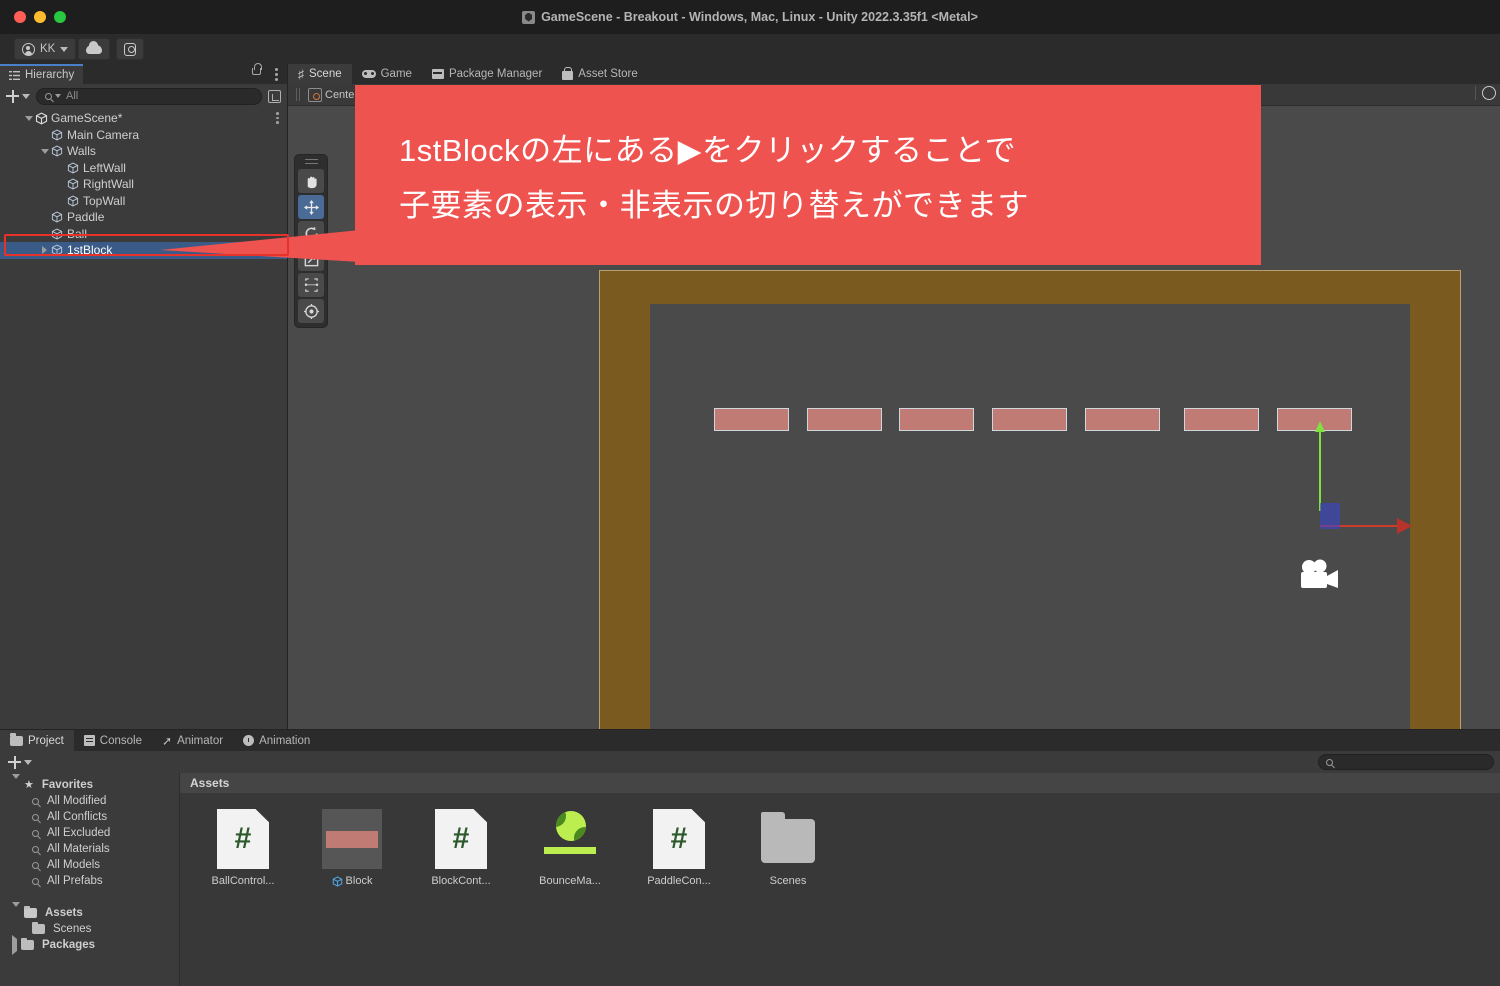 Image resolution: width=1500 pixels, height=986 pixels. What do you see at coordinates (42, 74) in the screenshot?
I see `tab-hierarchy: Hierarchy` at bounding box center [42, 74].